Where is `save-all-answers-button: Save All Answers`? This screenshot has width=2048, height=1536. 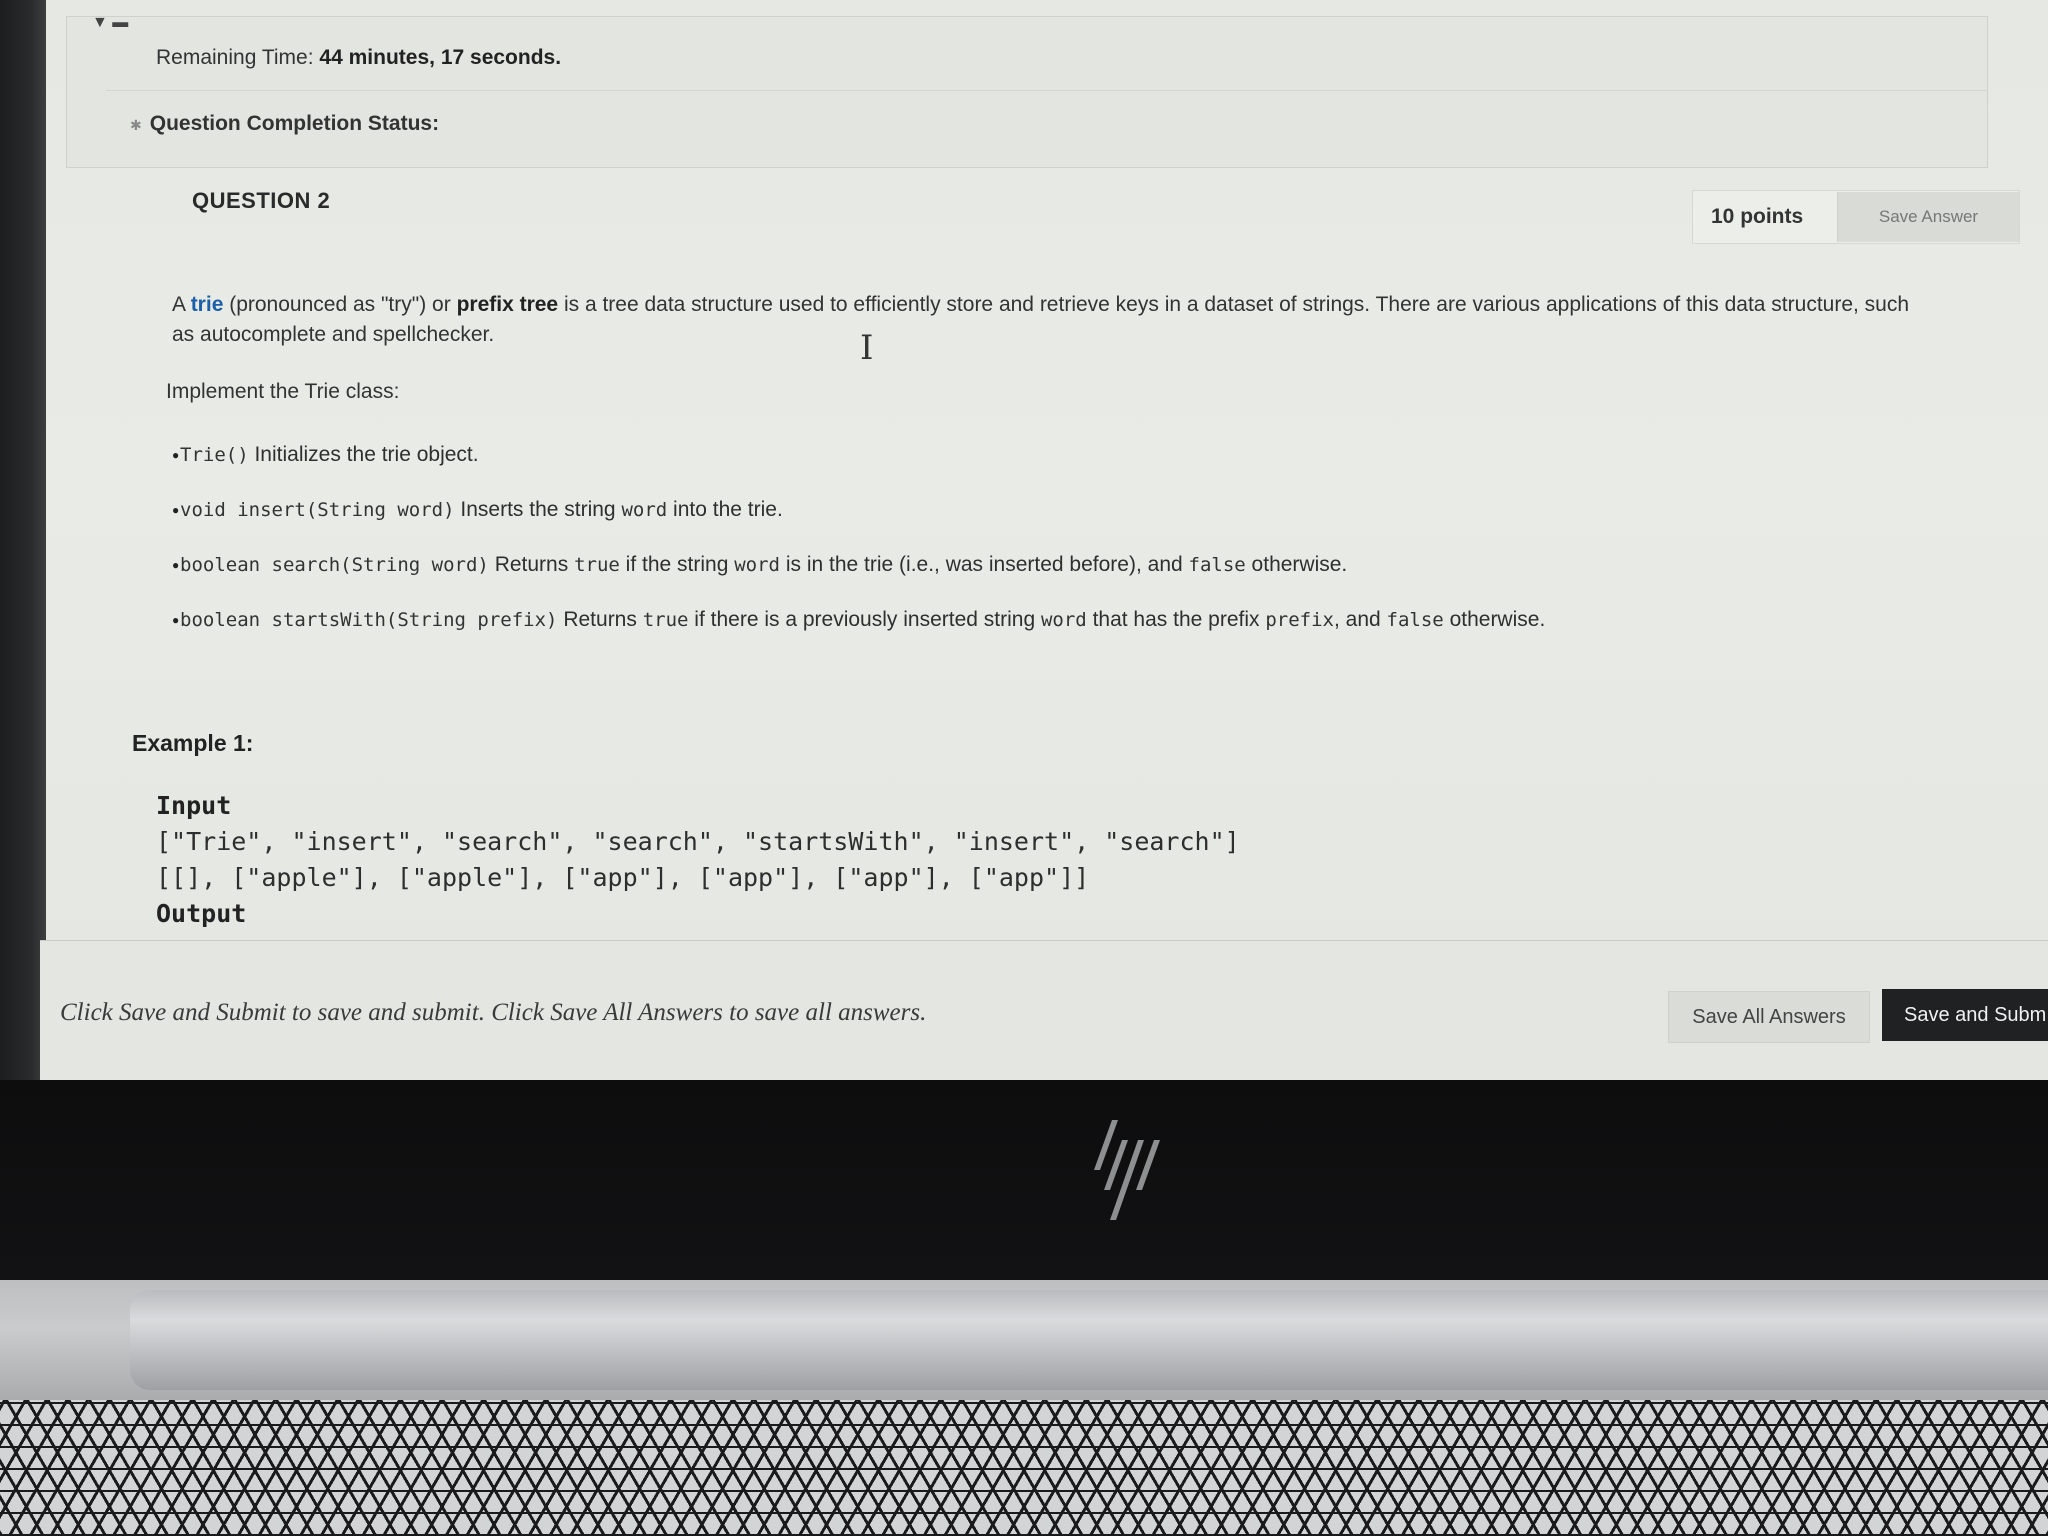
save-all-answers-button: Save All Answers is located at coordinates (1769, 1017).